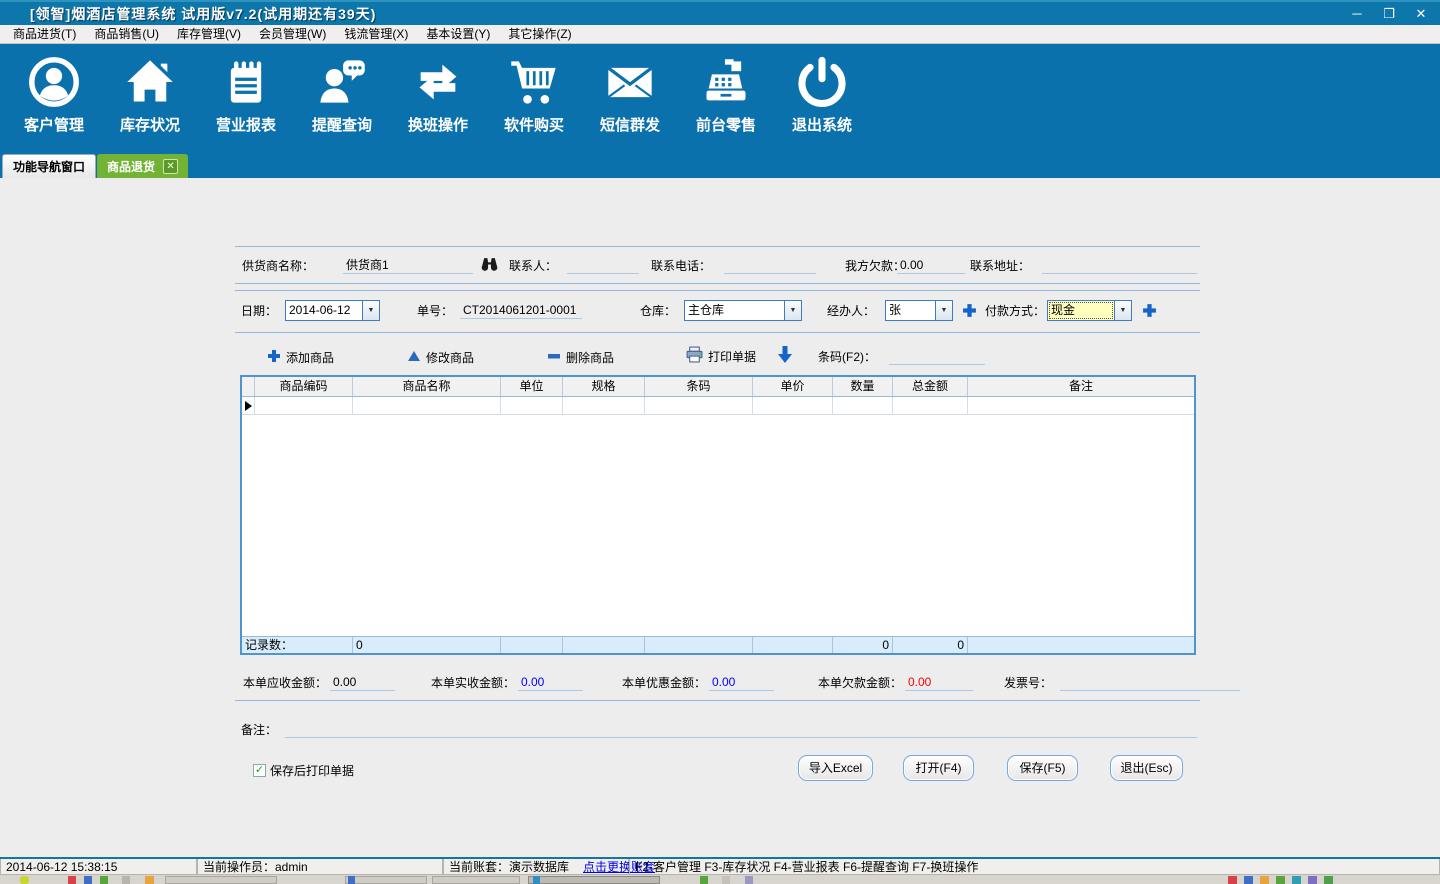 This screenshot has height=884, width=1440. What do you see at coordinates (489, 264) in the screenshot?
I see `binoculars-search-icon` at bounding box center [489, 264].